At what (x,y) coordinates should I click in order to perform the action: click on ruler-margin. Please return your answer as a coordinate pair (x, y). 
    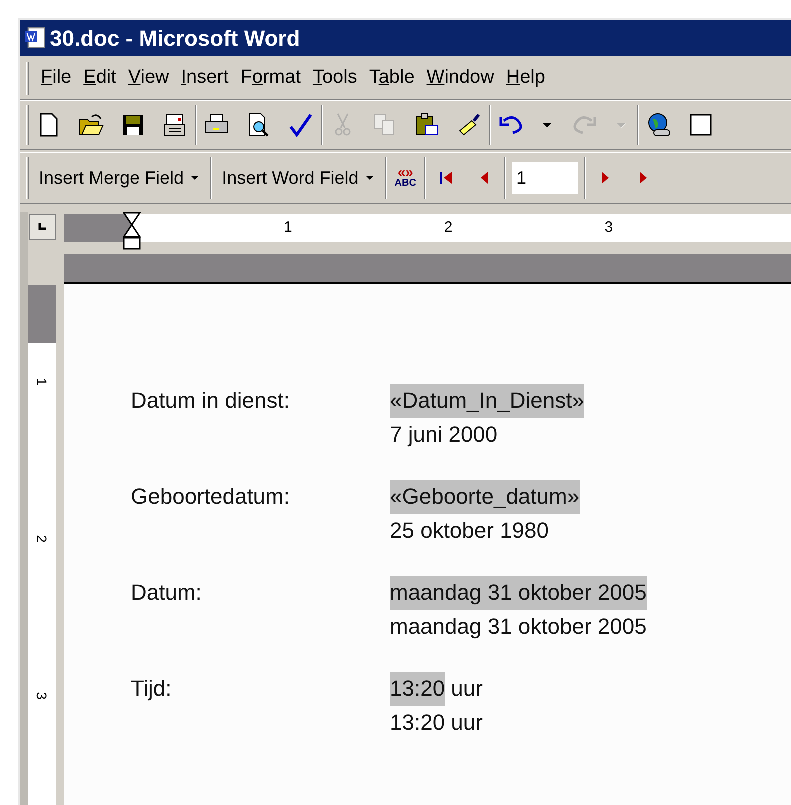
    Looking at the image, I should click on (42, 314).